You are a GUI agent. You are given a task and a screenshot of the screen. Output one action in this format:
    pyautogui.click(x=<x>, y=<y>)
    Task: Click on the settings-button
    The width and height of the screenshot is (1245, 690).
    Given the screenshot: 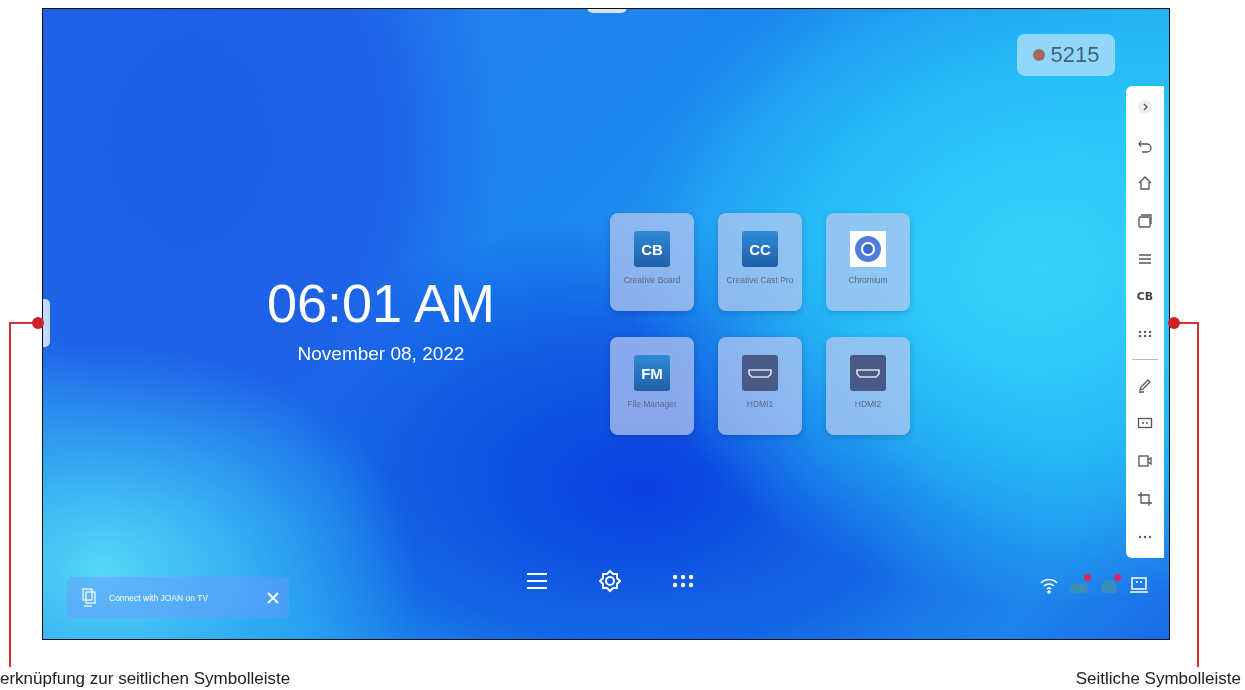 What is the action you would take?
    pyautogui.click(x=610, y=581)
    